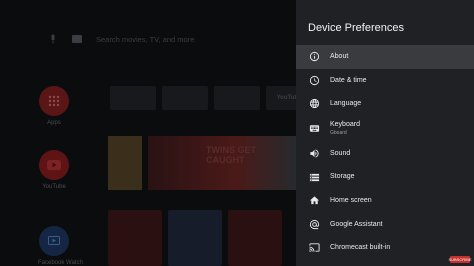  I want to click on cast-icon, so click(314, 248).